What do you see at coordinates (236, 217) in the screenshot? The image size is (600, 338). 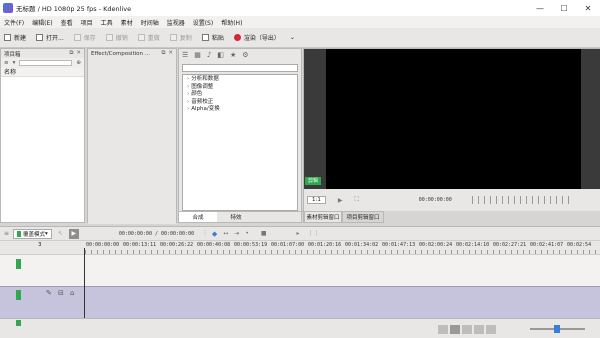 I see `tab-effects: 特效` at bounding box center [236, 217].